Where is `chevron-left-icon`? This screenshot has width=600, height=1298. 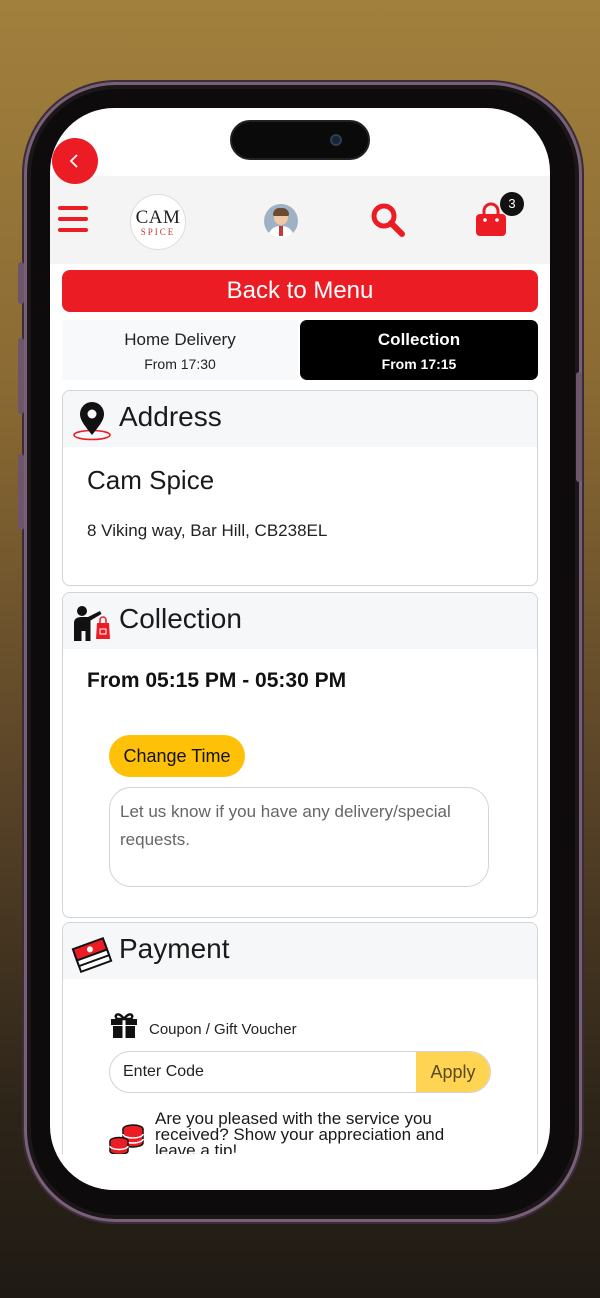 chevron-left-icon is located at coordinates (73, 161).